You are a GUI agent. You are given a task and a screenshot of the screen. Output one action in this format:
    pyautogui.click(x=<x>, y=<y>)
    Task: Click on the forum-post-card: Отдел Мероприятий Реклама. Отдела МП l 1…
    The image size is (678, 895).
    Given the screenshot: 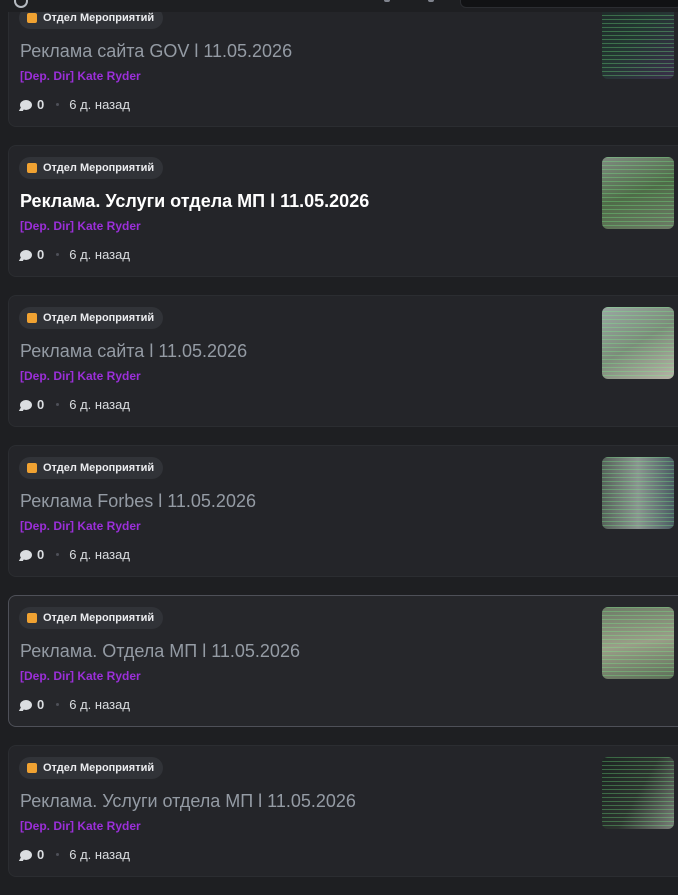 What is the action you would take?
    pyautogui.click(x=343, y=661)
    